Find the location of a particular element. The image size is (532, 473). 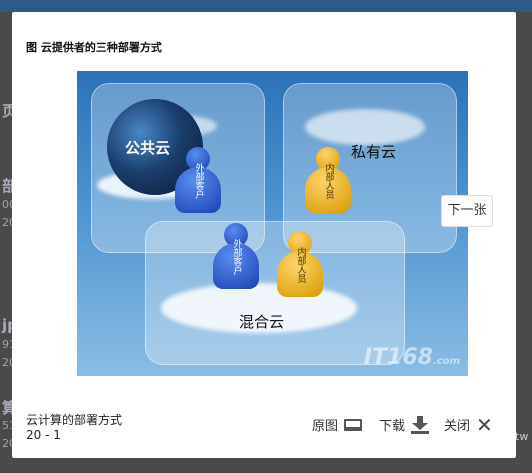

close-button: 关闭 ✕ is located at coordinates (468, 424).